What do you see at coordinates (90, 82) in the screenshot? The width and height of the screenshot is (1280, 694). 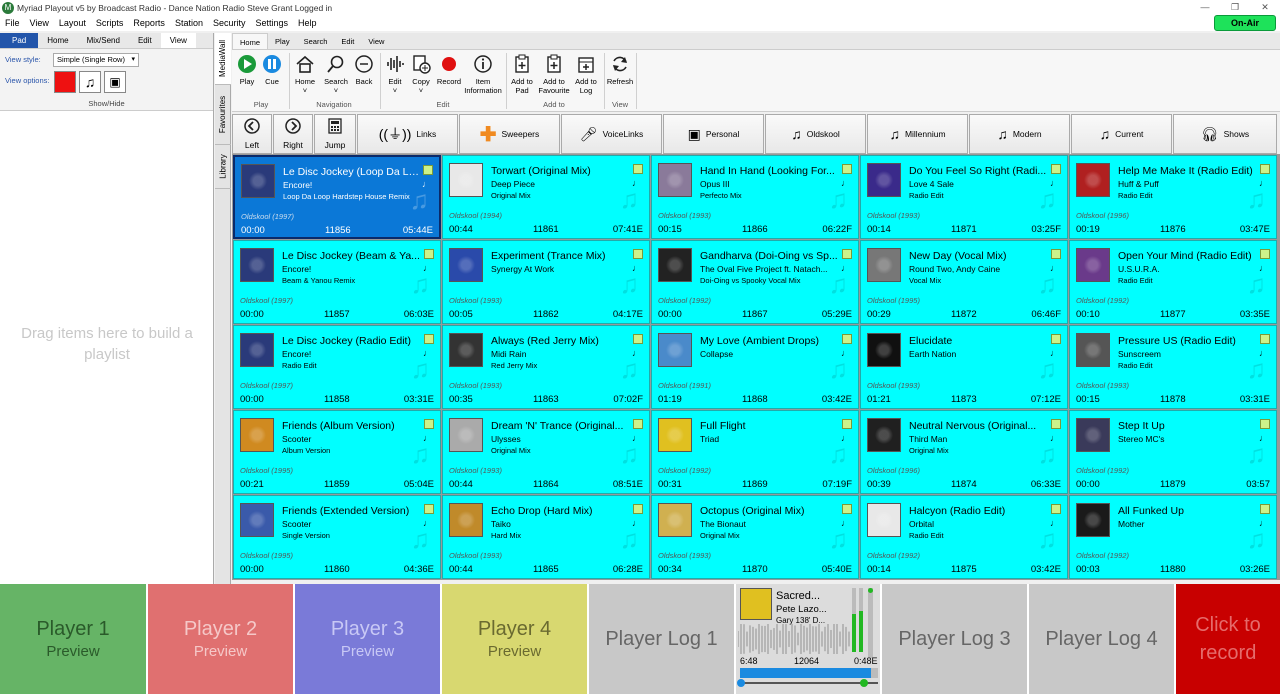 I see `music-note-option-button: ♫` at bounding box center [90, 82].